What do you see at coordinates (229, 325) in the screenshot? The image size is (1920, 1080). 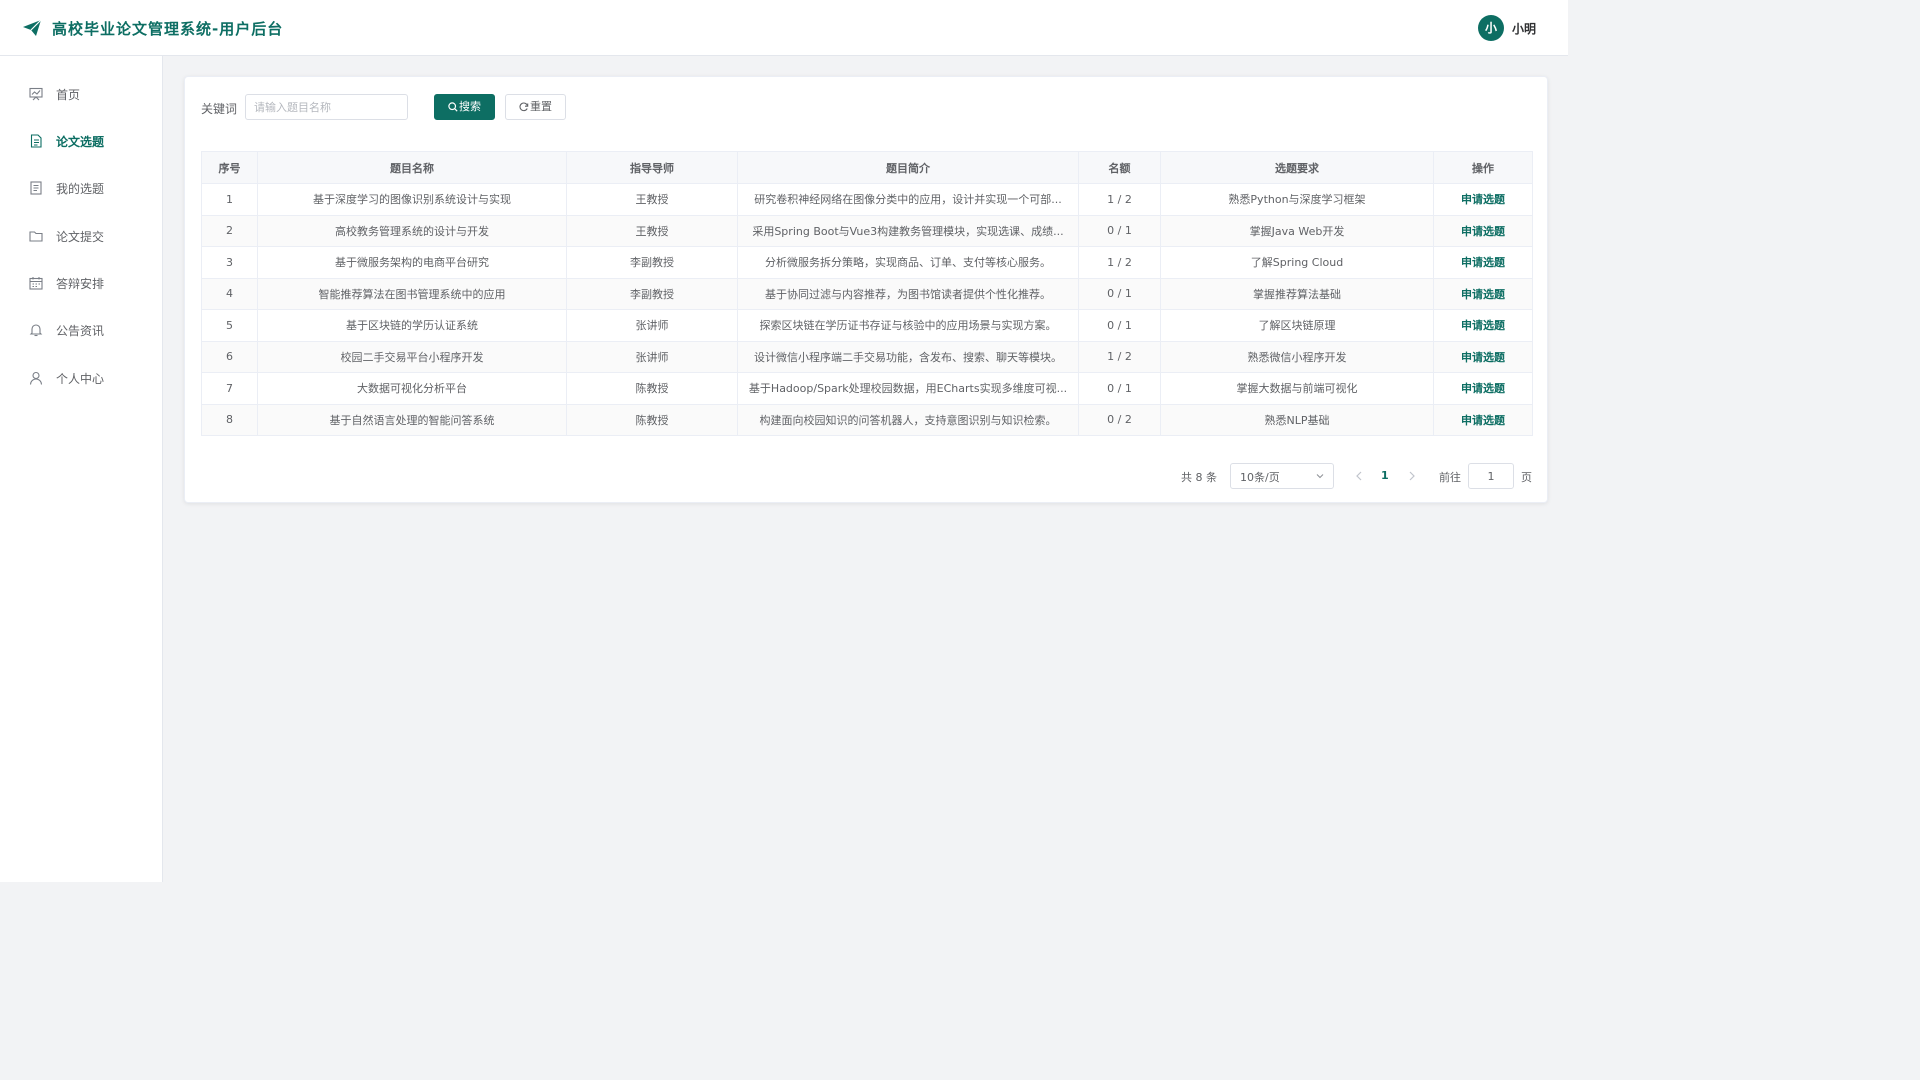 I see `cell-index: 5` at bounding box center [229, 325].